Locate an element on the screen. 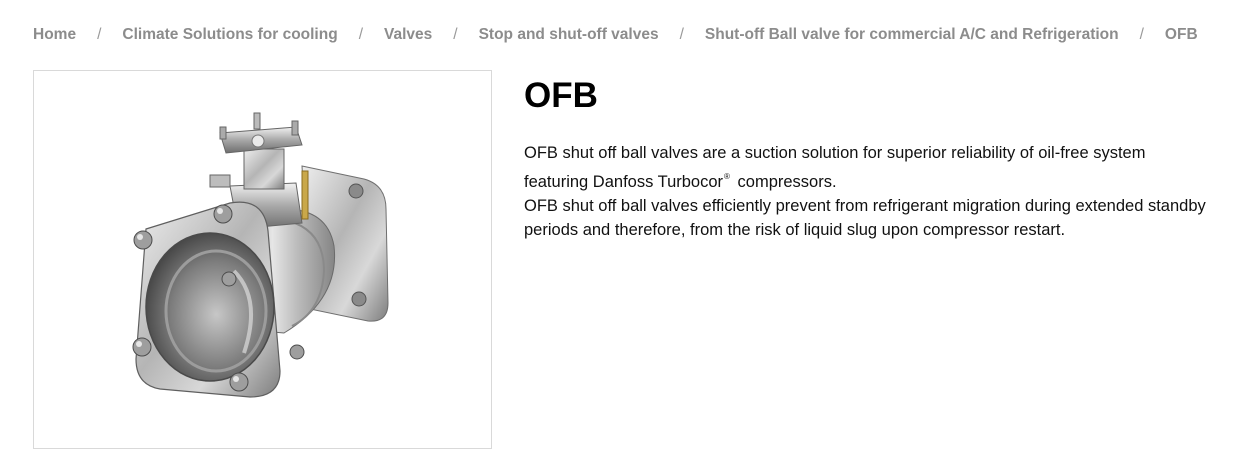  ball-valve-illustration is located at coordinates (260, 255).